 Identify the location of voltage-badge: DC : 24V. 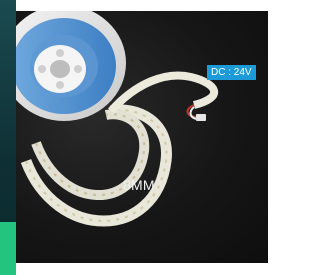
(231, 72).